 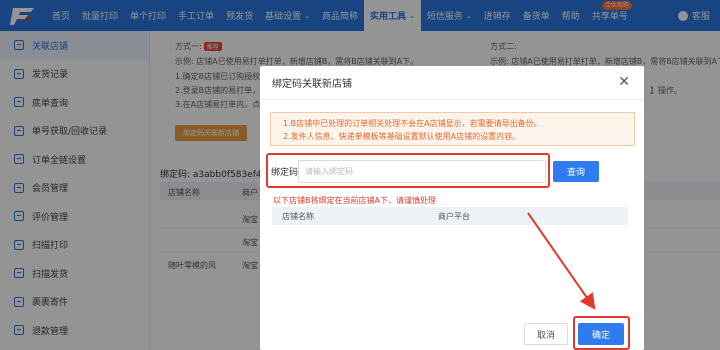 I want to click on modal-header: 绑定码关联新店铺, so click(x=452, y=83).